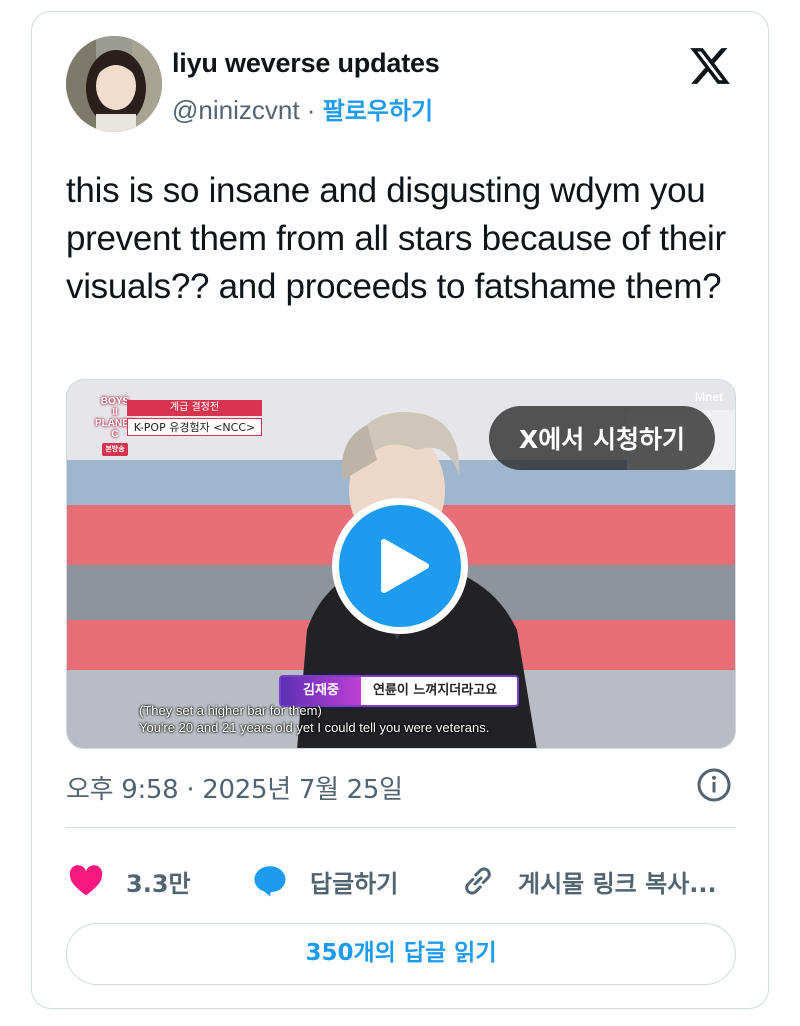 The image size is (800, 1026). What do you see at coordinates (714, 785) in the screenshot?
I see `info-icon` at bounding box center [714, 785].